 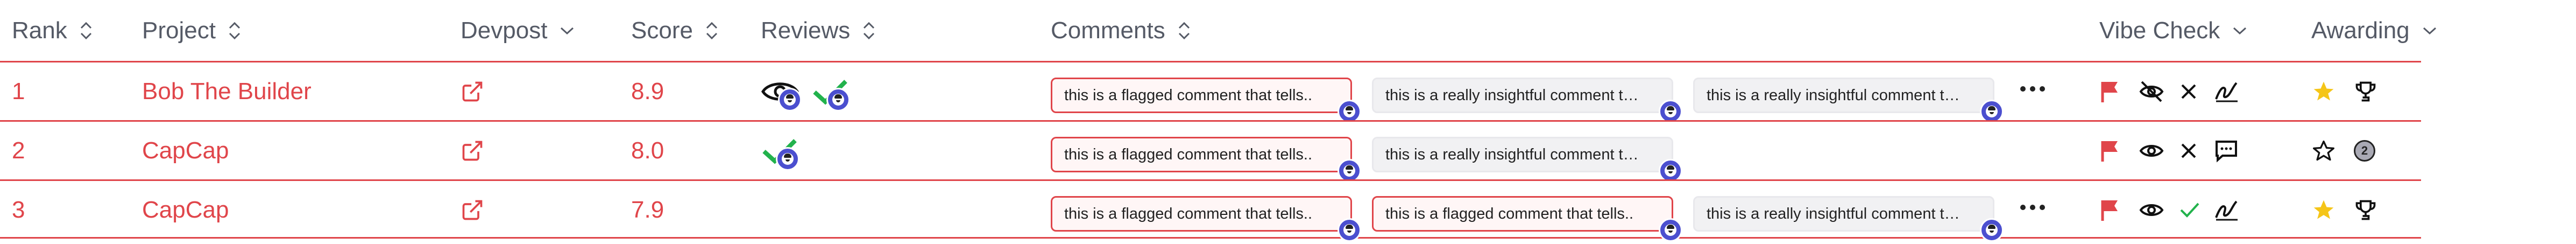 I want to click on eye-off-icon, so click(x=2151, y=91).